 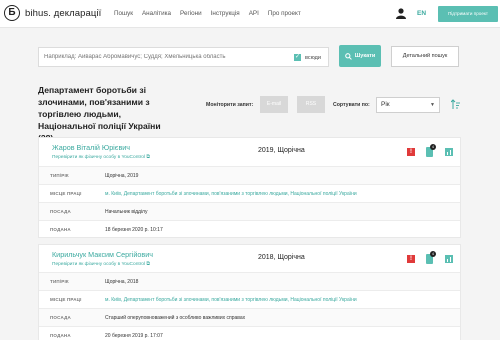 I want to click on row-value: Щорічна, 2019, so click(x=122, y=175).